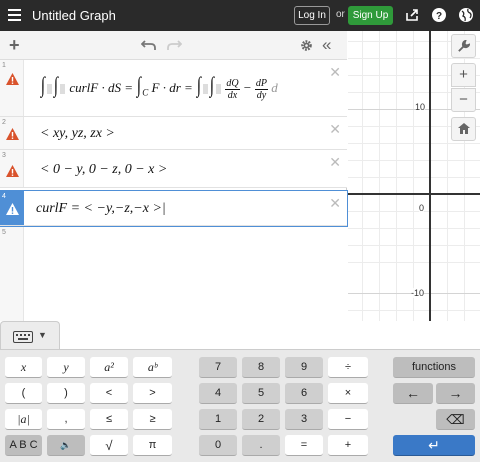 The width and height of the screenshot is (480, 462). Describe the element at coordinates (455, 393) in the screenshot. I see `right-arrow-key: →` at that location.